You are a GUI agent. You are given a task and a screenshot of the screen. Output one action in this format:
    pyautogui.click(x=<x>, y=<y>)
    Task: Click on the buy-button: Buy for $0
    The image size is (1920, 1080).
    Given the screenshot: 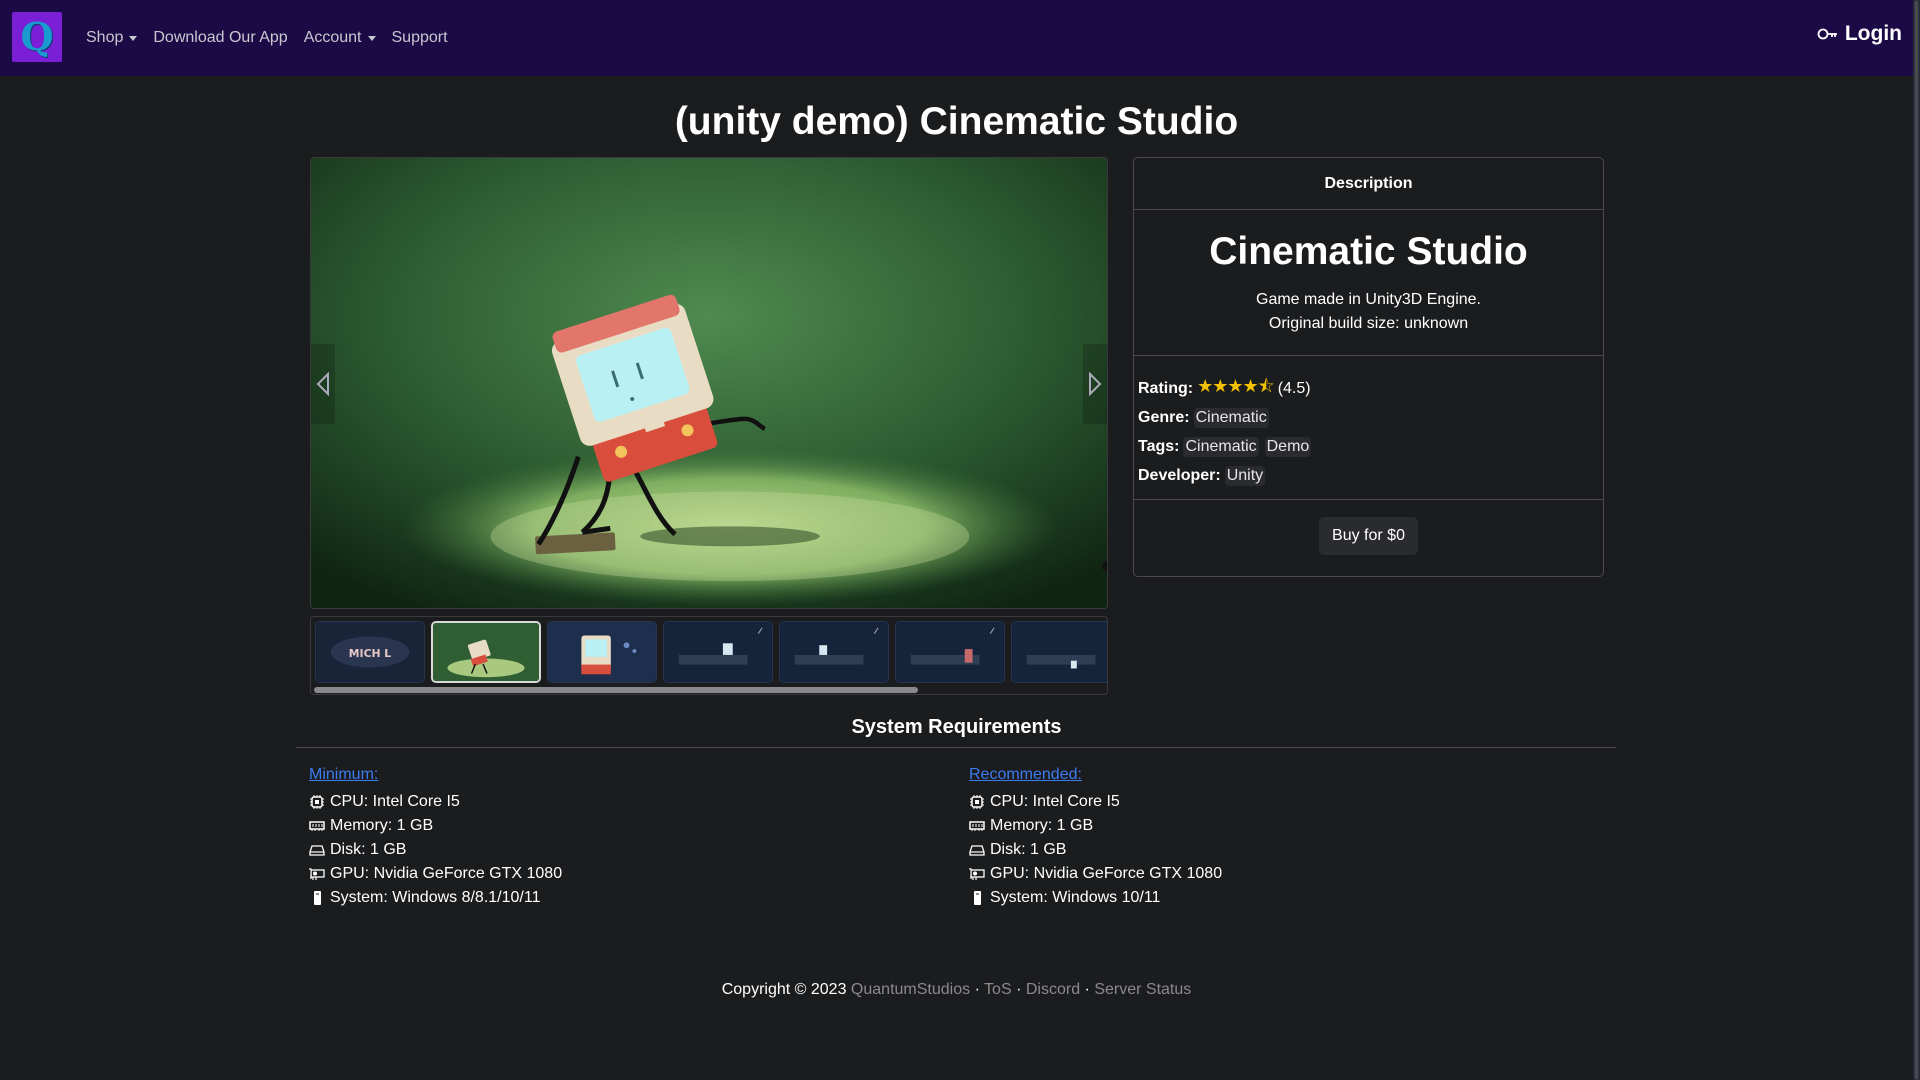 What is the action you would take?
    pyautogui.click(x=1368, y=536)
    